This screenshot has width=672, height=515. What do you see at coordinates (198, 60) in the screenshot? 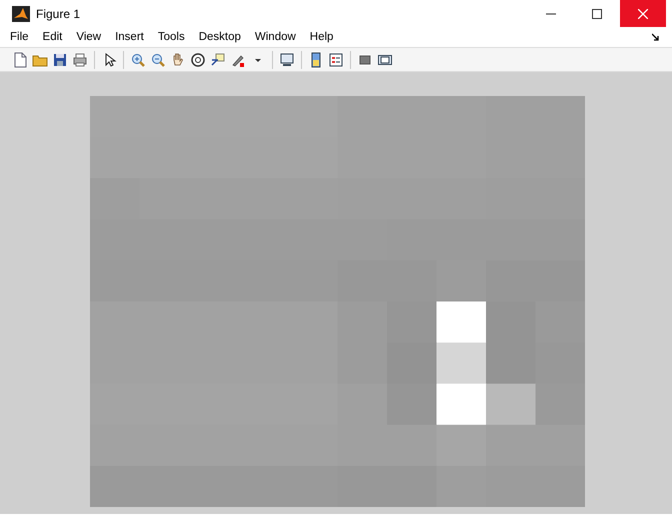
I see `rotate-icon` at bounding box center [198, 60].